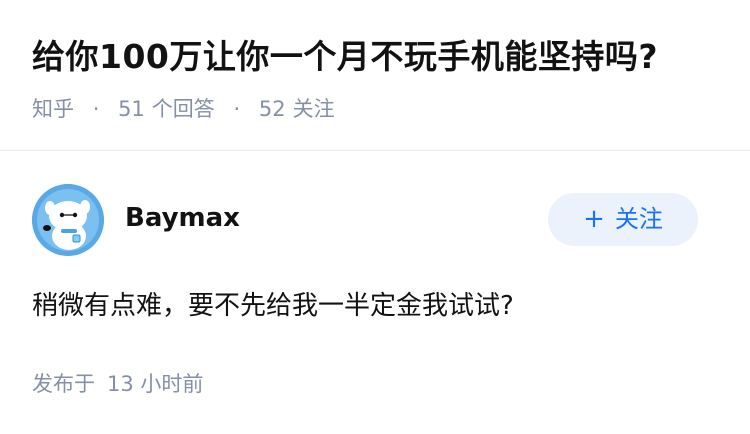  I want to click on follow-button: + 关注, so click(623, 219).